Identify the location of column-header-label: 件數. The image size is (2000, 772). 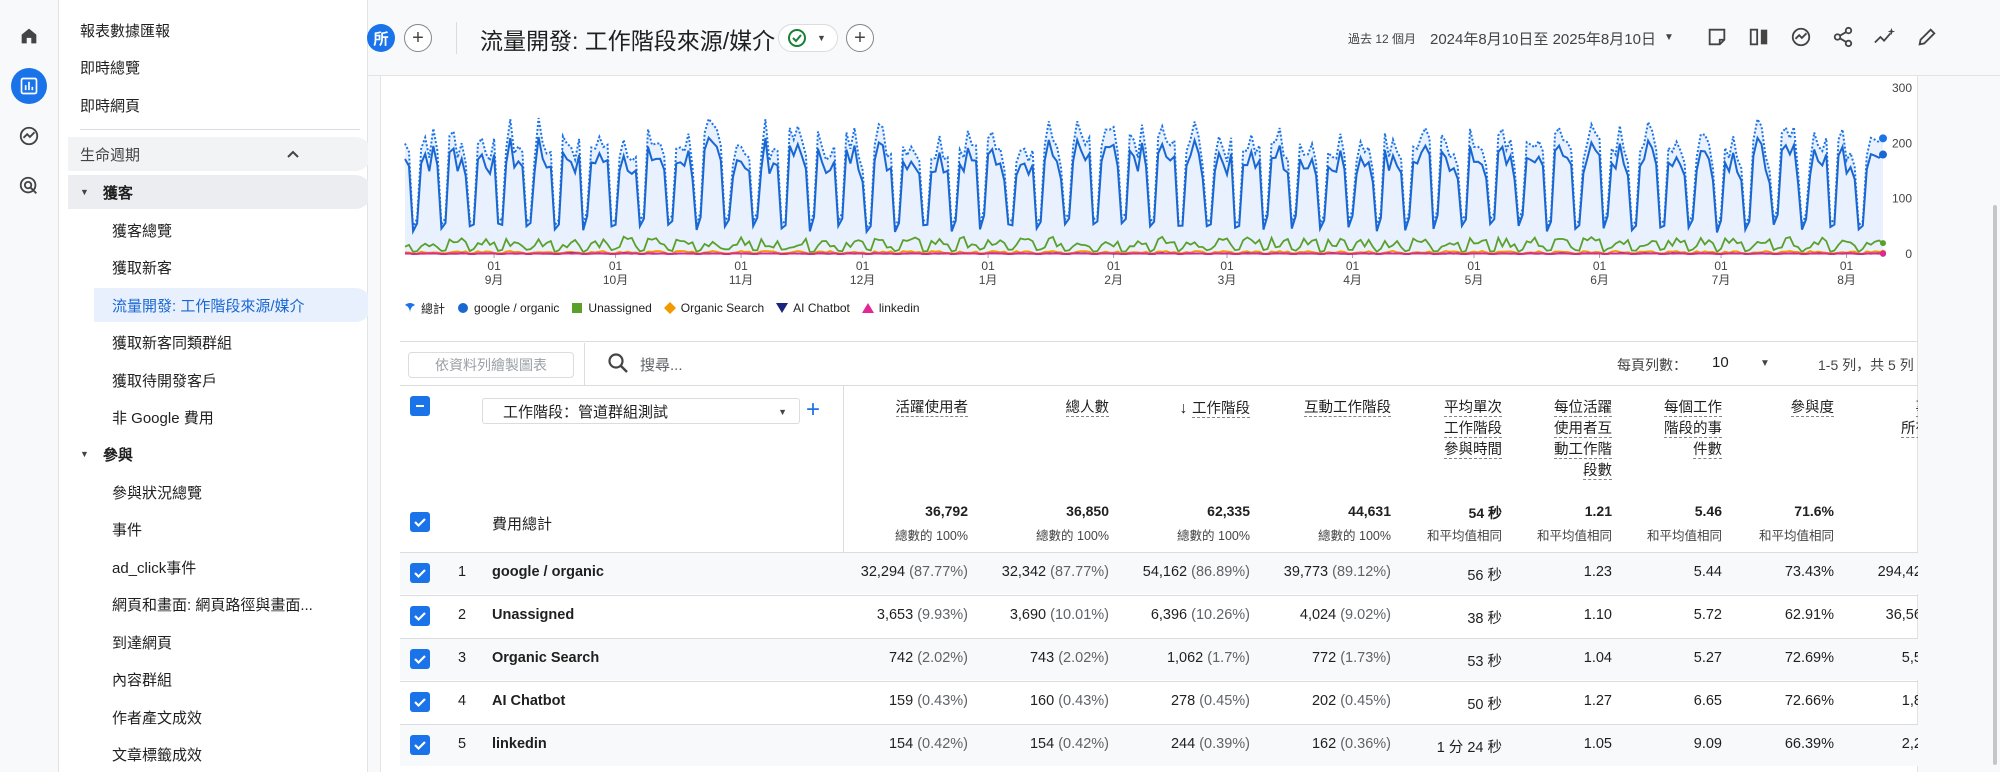
(1707, 450).